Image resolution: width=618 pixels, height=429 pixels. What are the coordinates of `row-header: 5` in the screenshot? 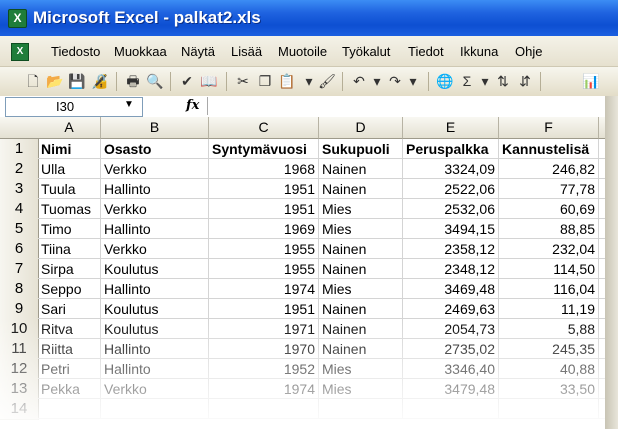 It's located at (19, 229).